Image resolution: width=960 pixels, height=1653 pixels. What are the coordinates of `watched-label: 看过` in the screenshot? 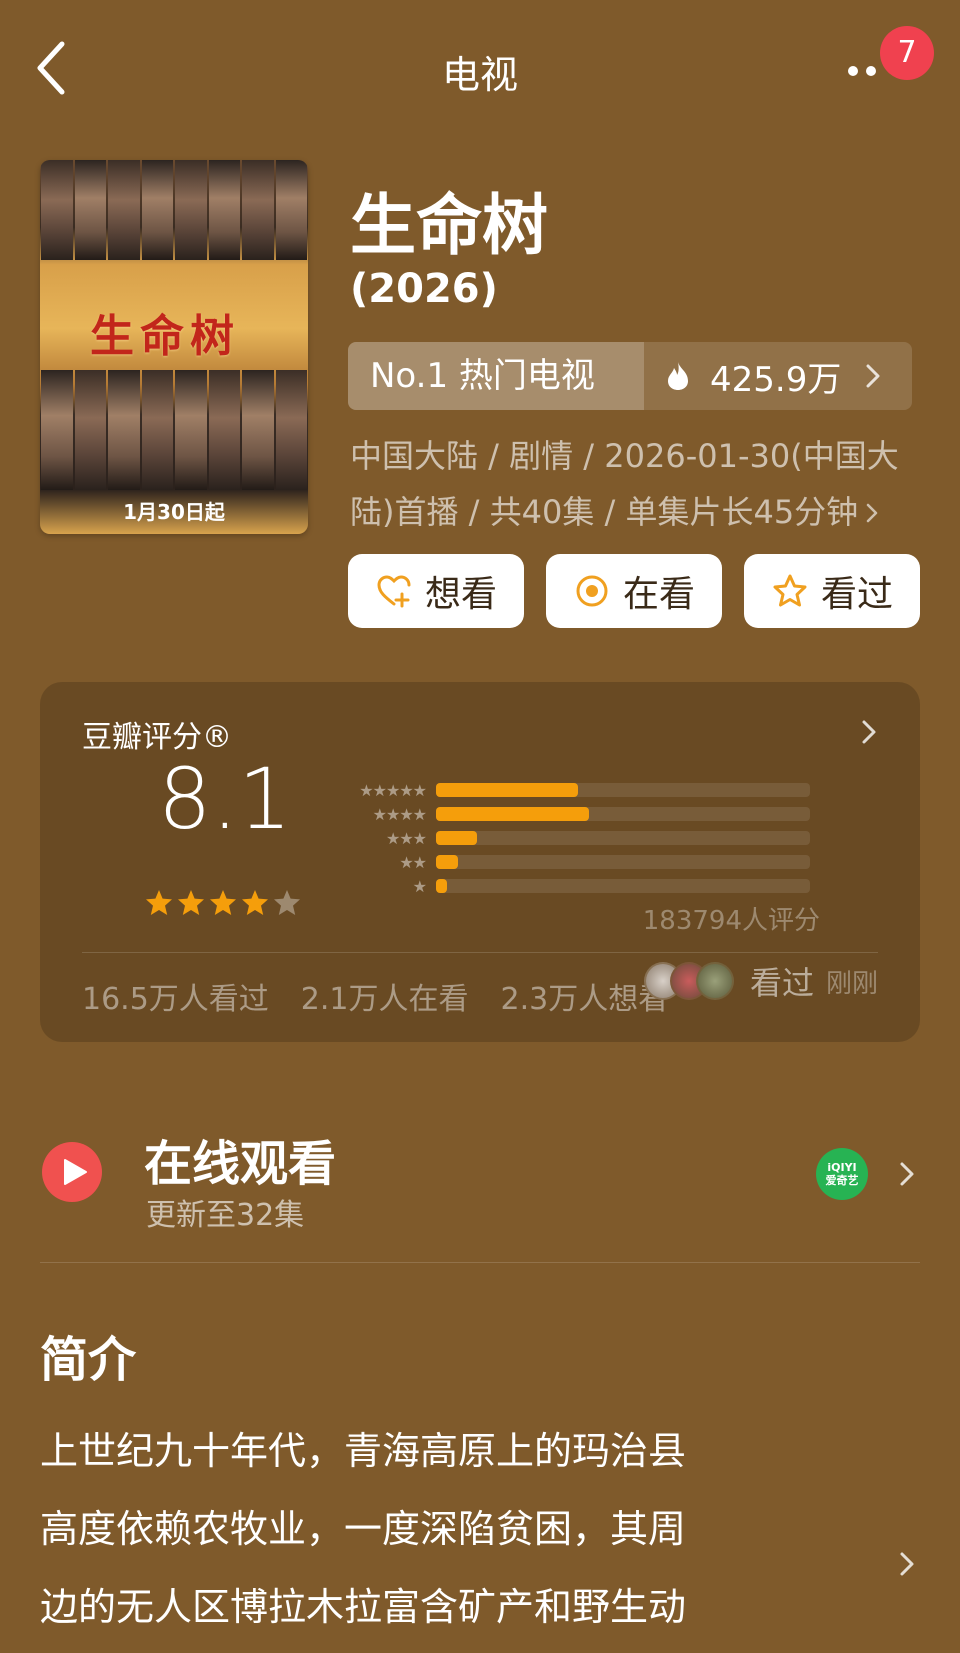 It's located at (856, 594).